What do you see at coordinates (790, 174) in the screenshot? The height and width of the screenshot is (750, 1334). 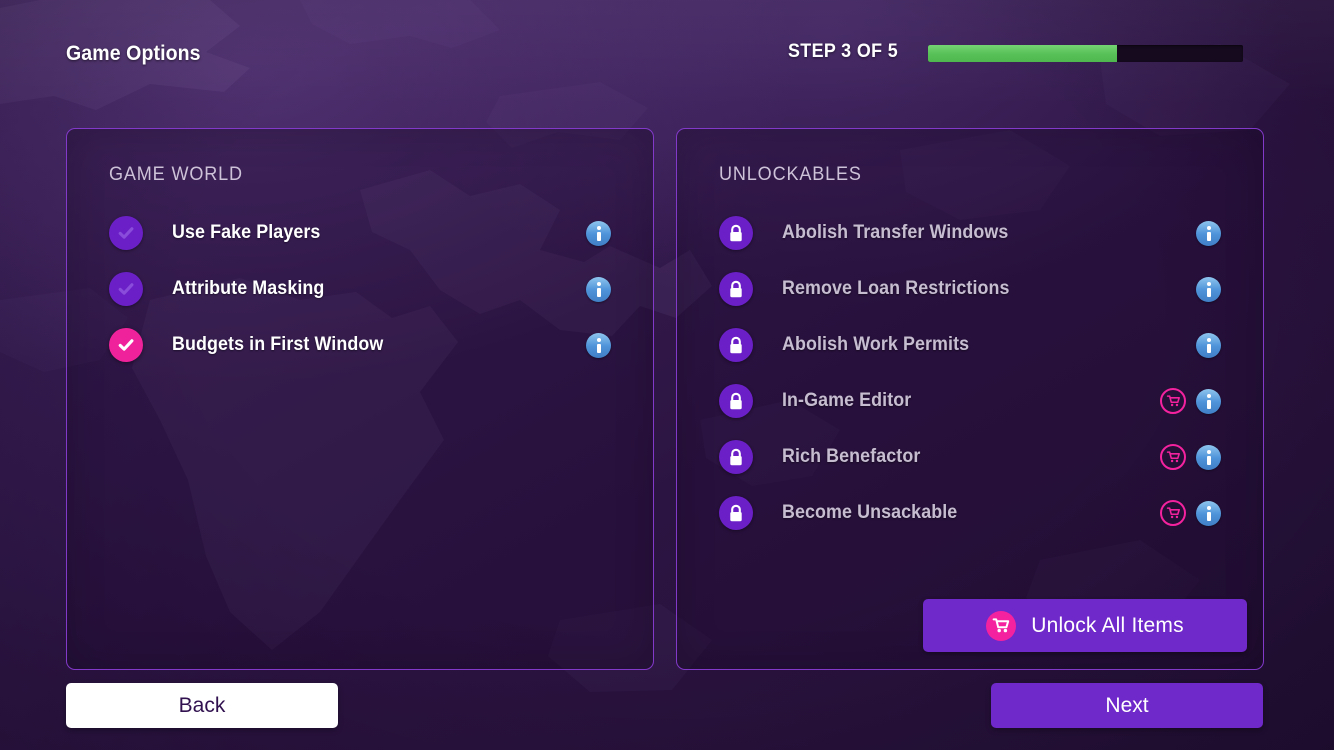 I see `panel-title-unlockables: UNLOCKABLES` at bounding box center [790, 174].